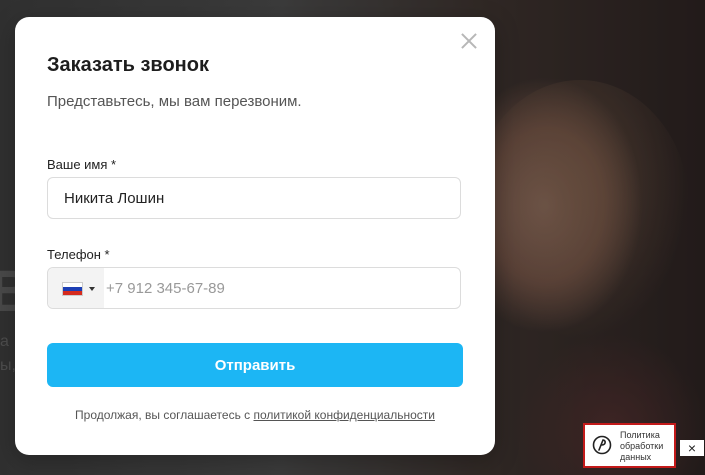  What do you see at coordinates (281, 288) in the screenshot?
I see `phone-input` at bounding box center [281, 288].